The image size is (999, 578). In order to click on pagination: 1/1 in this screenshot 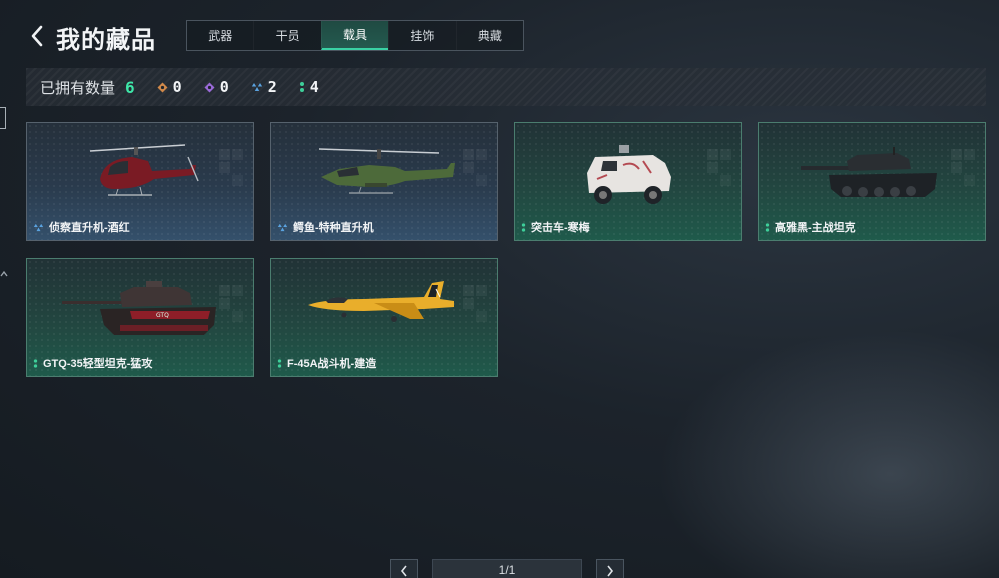, I will do `click(507, 568)`.